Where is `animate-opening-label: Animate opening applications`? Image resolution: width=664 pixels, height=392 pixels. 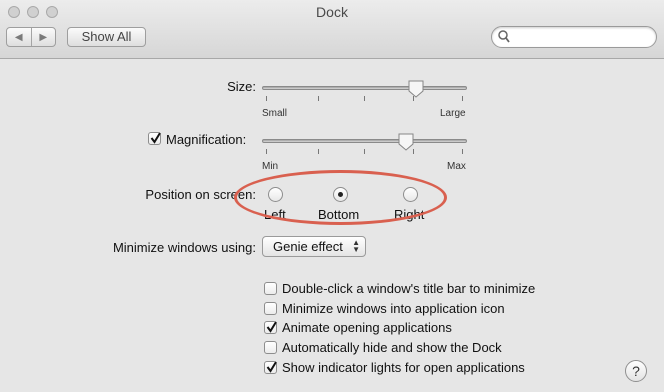 animate-opening-label: Animate opening applications is located at coordinates (367, 327).